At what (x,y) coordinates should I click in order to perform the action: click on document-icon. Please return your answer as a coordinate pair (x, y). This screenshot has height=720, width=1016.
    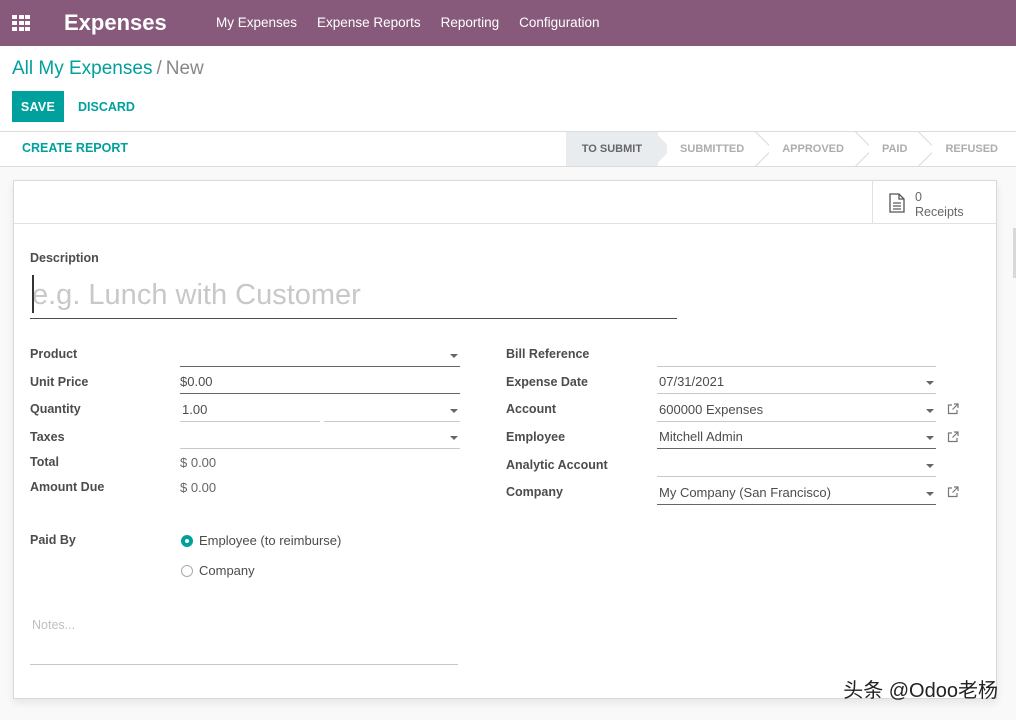
    Looking at the image, I should click on (897, 203).